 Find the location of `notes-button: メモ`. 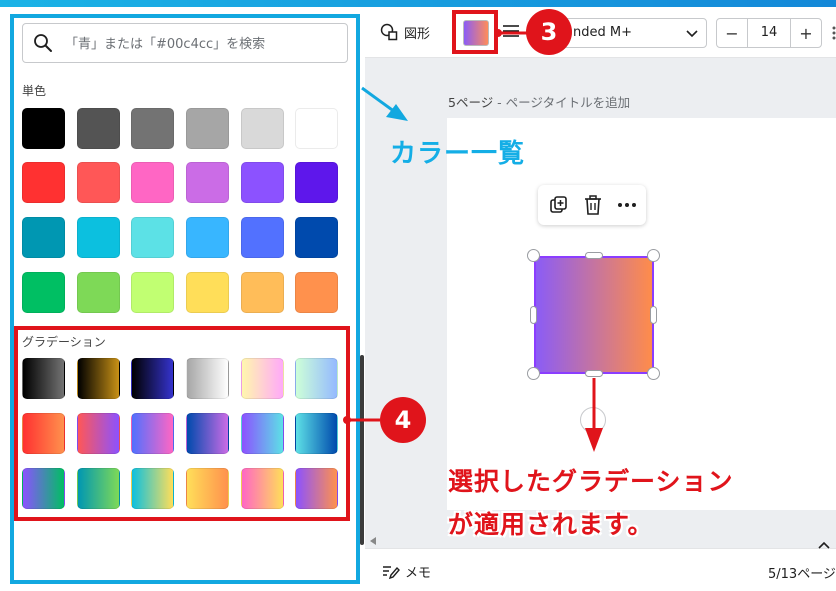

notes-button: メモ is located at coordinates (406, 571).